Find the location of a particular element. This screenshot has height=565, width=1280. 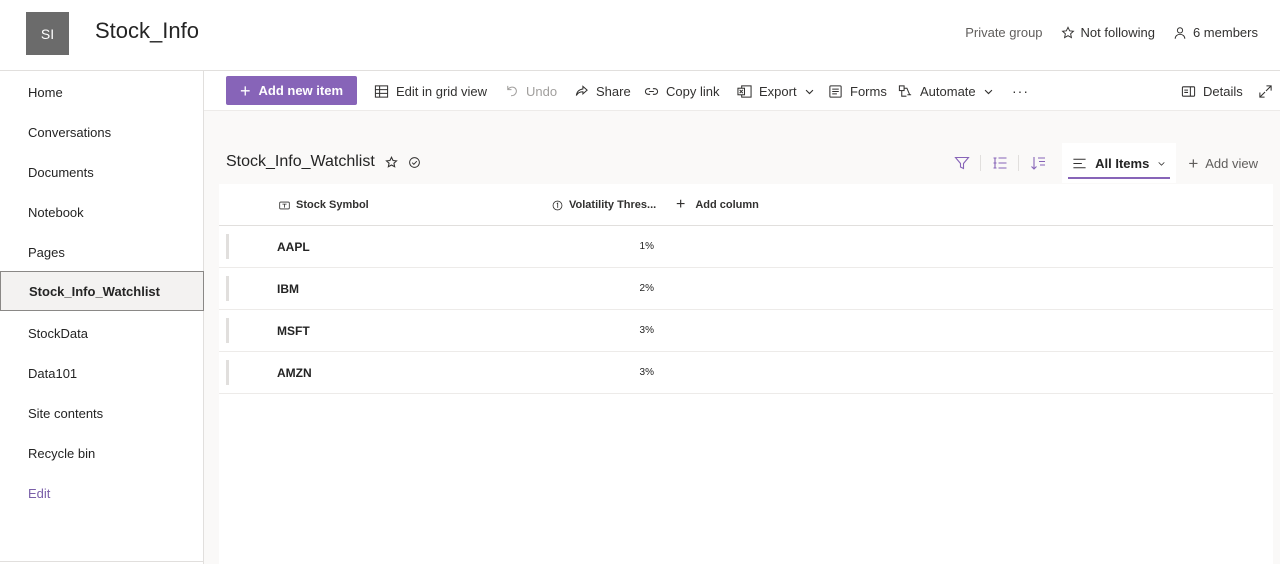

sidebar-item-conversations: Conversations is located at coordinates (101, 132).